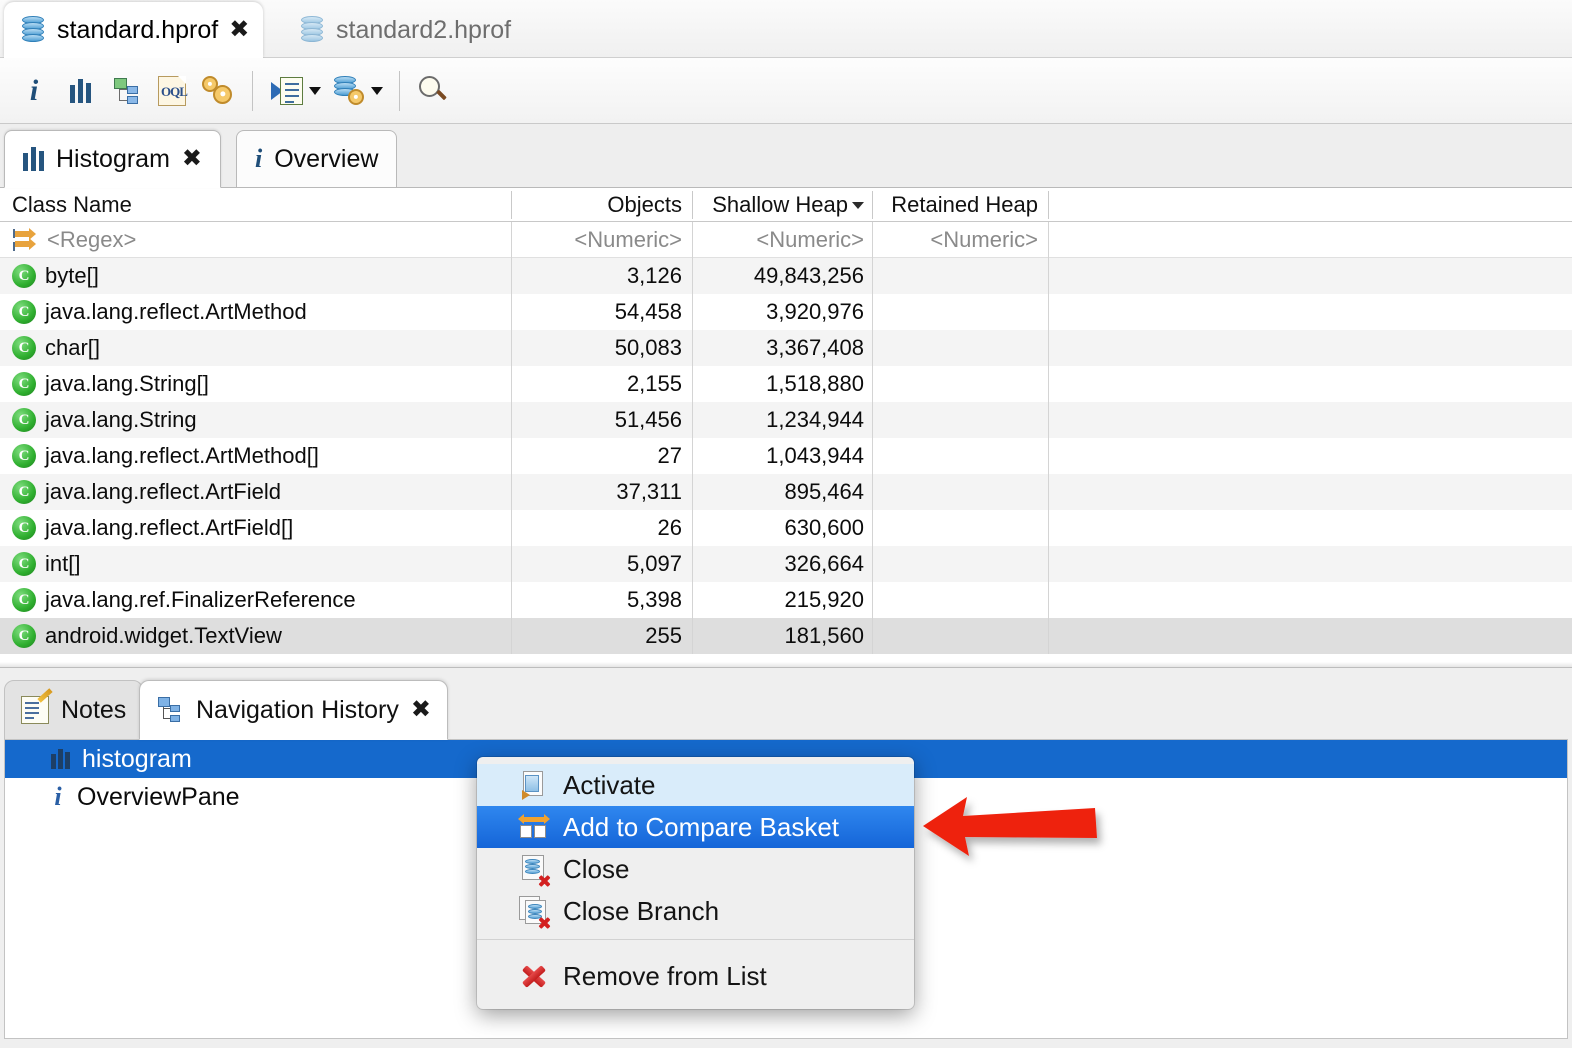 The width and height of the screenshot is (1572, 1048). I want to click on column-header-class-name: Class Name, so click(255, 205).